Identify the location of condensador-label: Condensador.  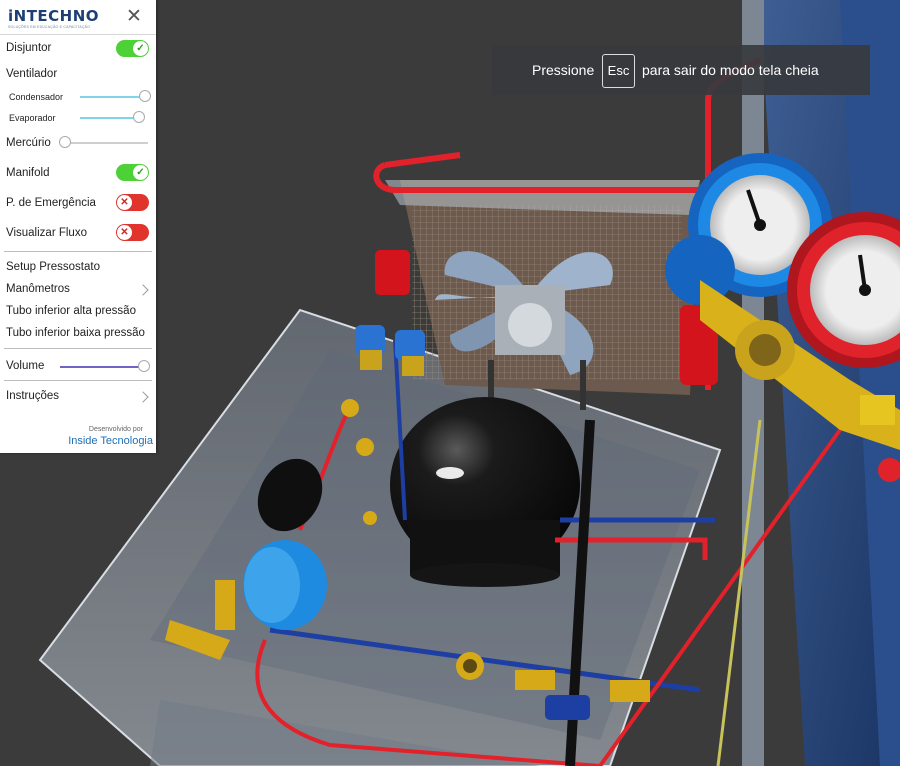
(36, 97).